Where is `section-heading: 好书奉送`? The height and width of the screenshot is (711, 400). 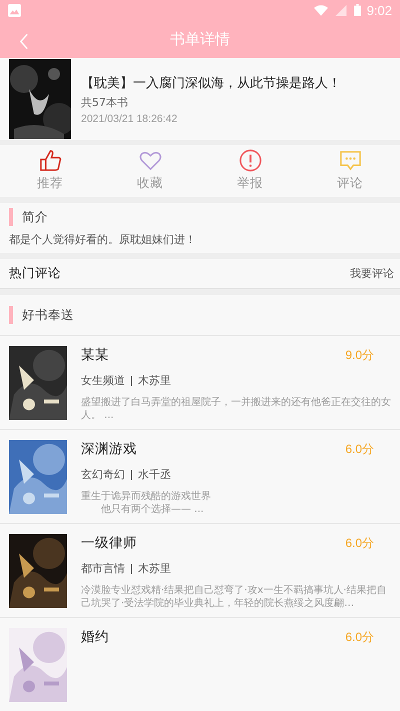 section-heading: 好书奉送 is located at coordinates (48, 315).